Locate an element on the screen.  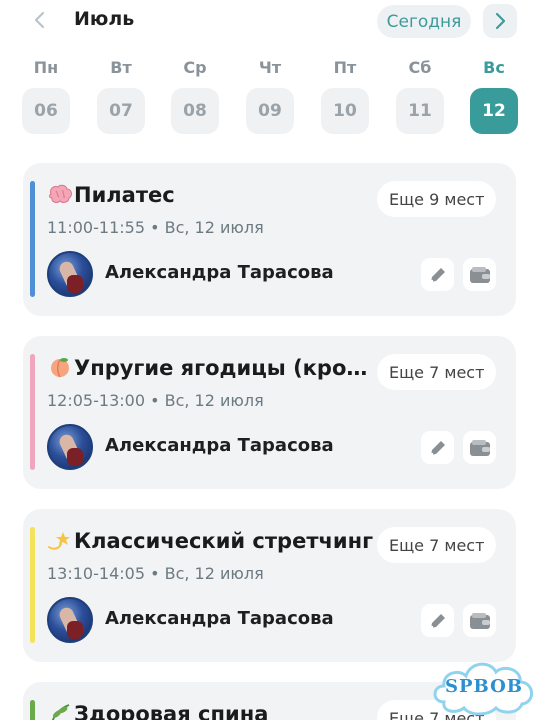
next-week-button is located at coordinates (500, 21).